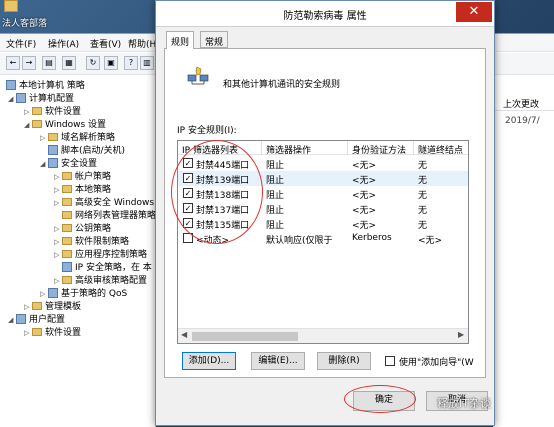  I want to click on close-button: ✕, so click(474, 12).